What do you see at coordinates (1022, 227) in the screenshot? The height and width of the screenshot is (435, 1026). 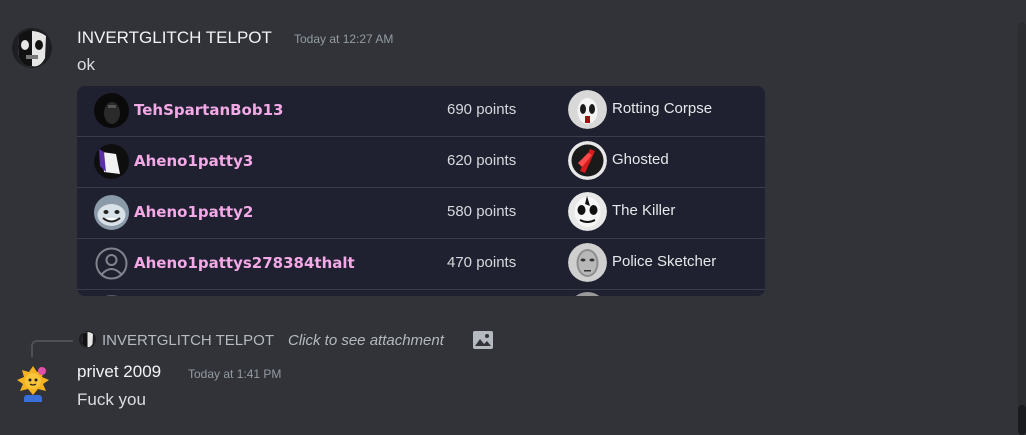 I see `scrollbar-track` at bounding box center [1022, 227].